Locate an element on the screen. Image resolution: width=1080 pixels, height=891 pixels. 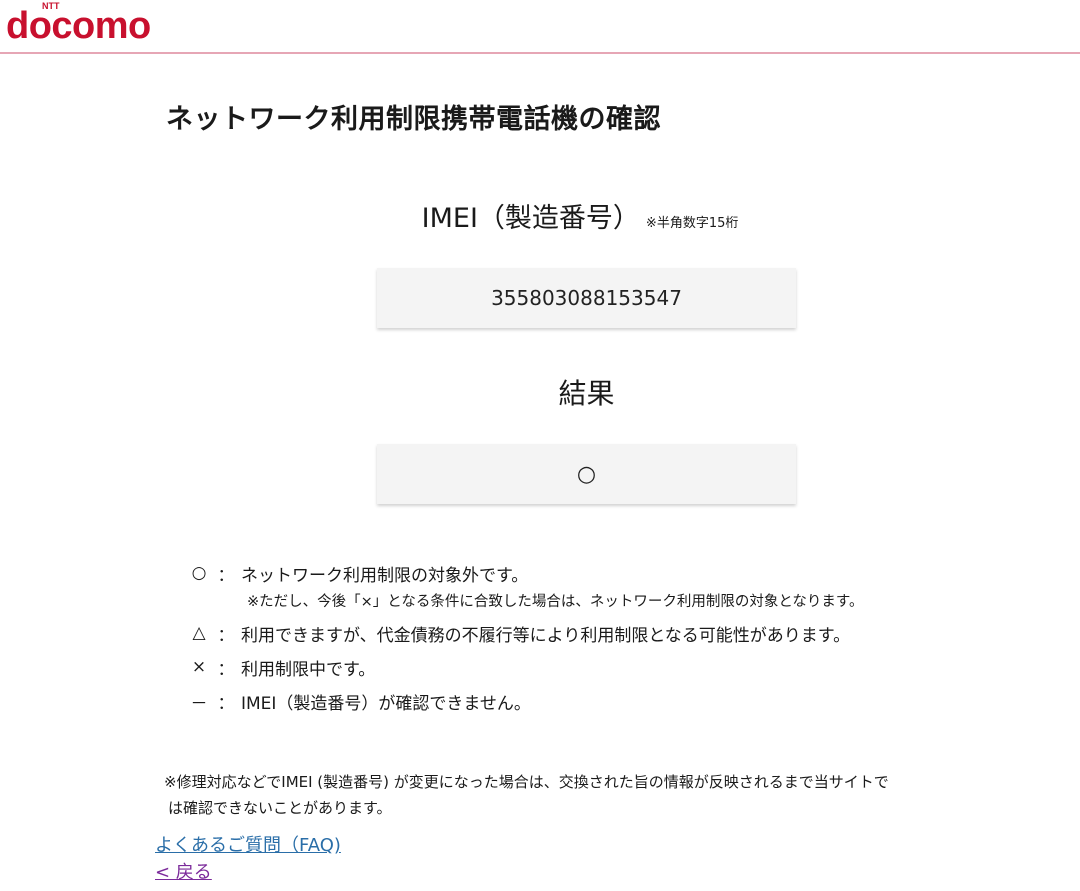
site-header: NTT docomo is located at coordinates (540, 27).